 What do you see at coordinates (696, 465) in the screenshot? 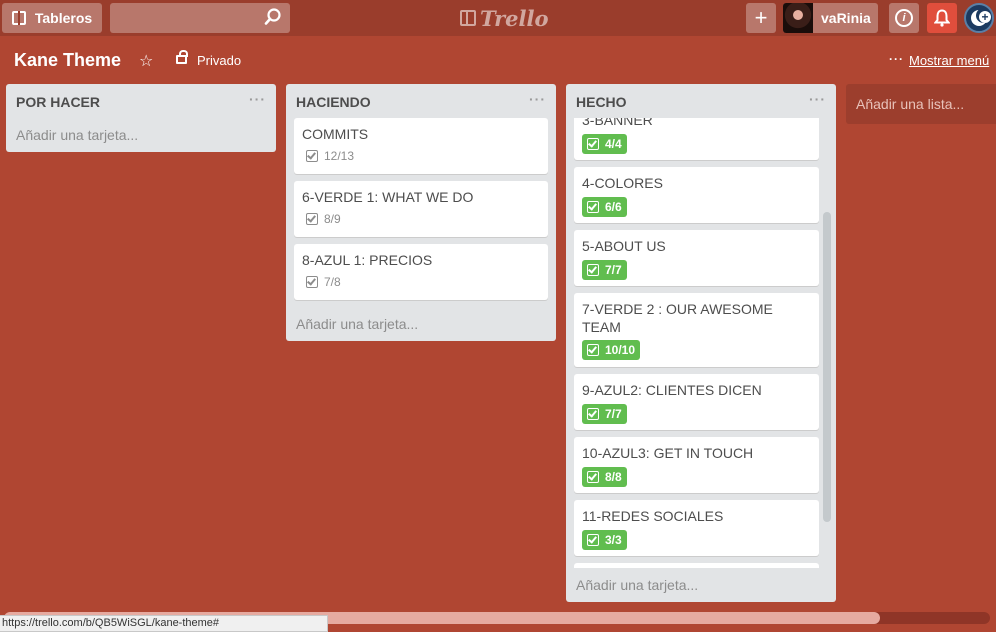
I see `card: 10-AZUL3: GET IN TOUCH 8/8` at bounding box center [696, 465].